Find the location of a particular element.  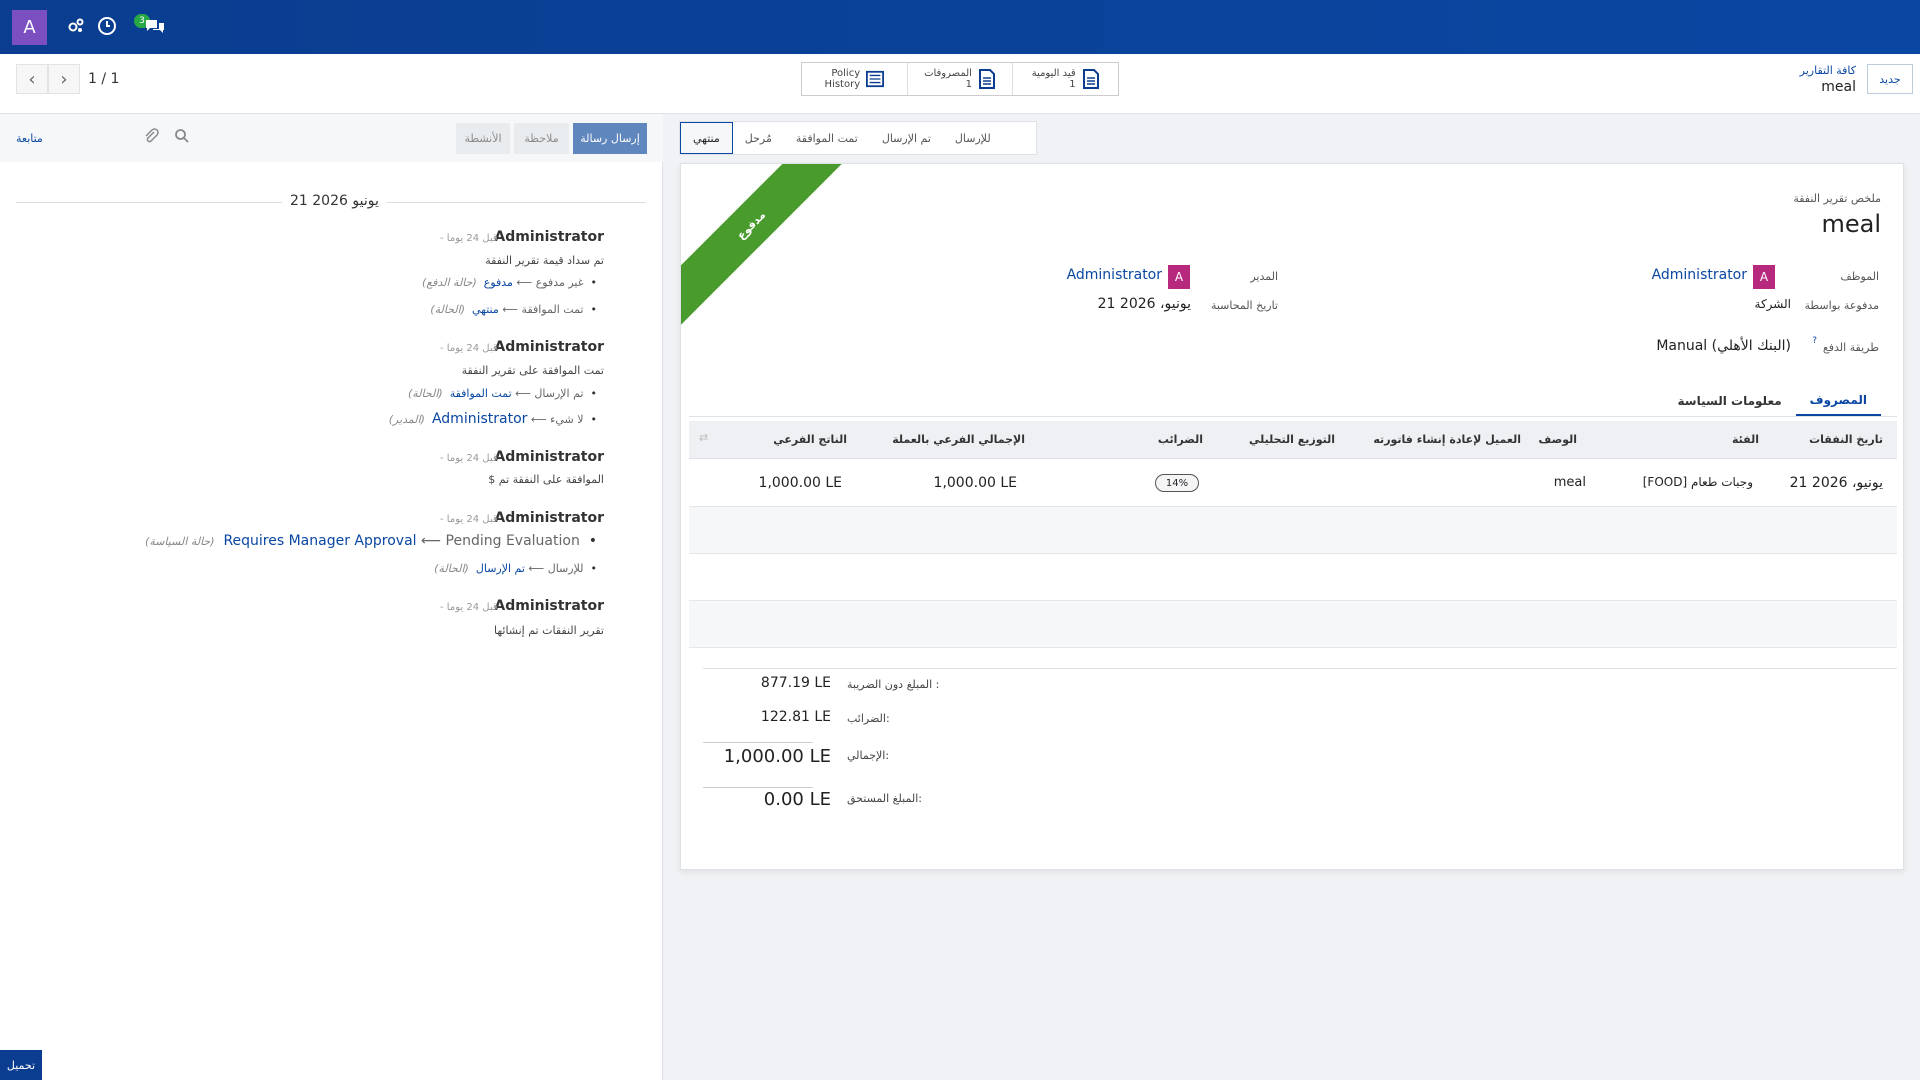

old-value: غير مدفوع is located at coordinates (559, 282).